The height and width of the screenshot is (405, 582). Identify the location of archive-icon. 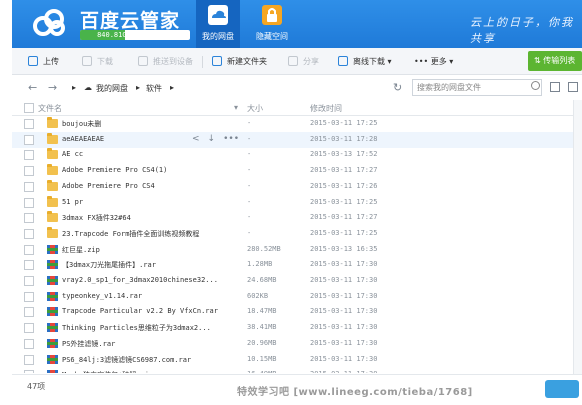
(52, 343).